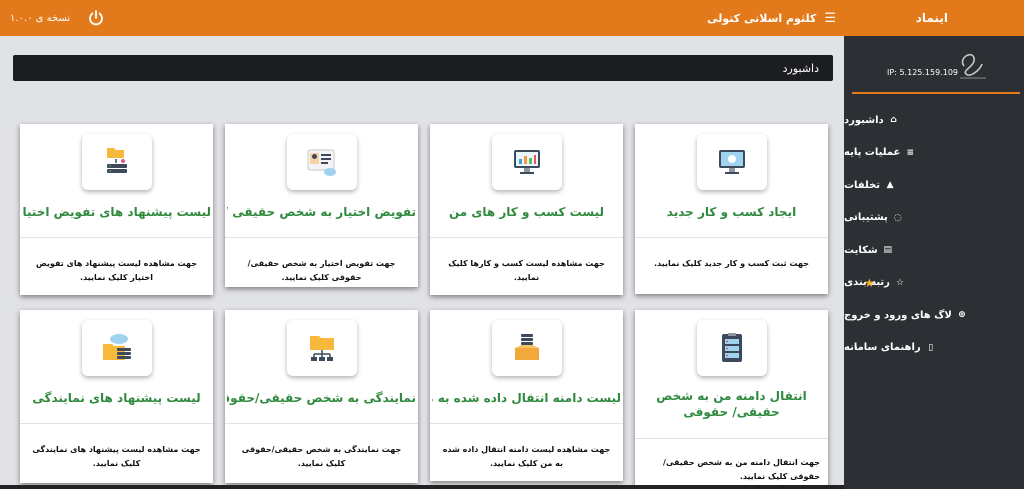 The height and width of the screenshot is (489, 1024). Describe the element at coordinates (526, 348) in the screenshot. I see `box-server-icon` at that location.